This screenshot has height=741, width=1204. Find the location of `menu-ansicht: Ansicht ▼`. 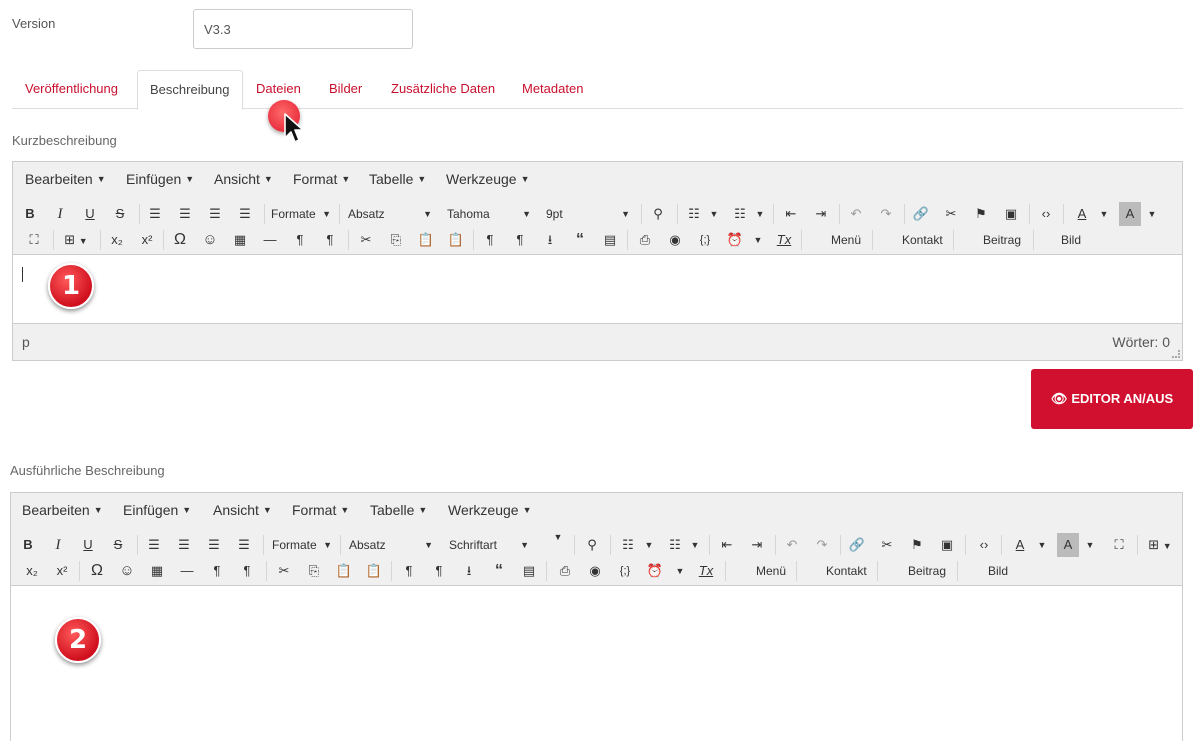

menu-ansicht: Ansicht ▼ is located at coordinates (242, 510).